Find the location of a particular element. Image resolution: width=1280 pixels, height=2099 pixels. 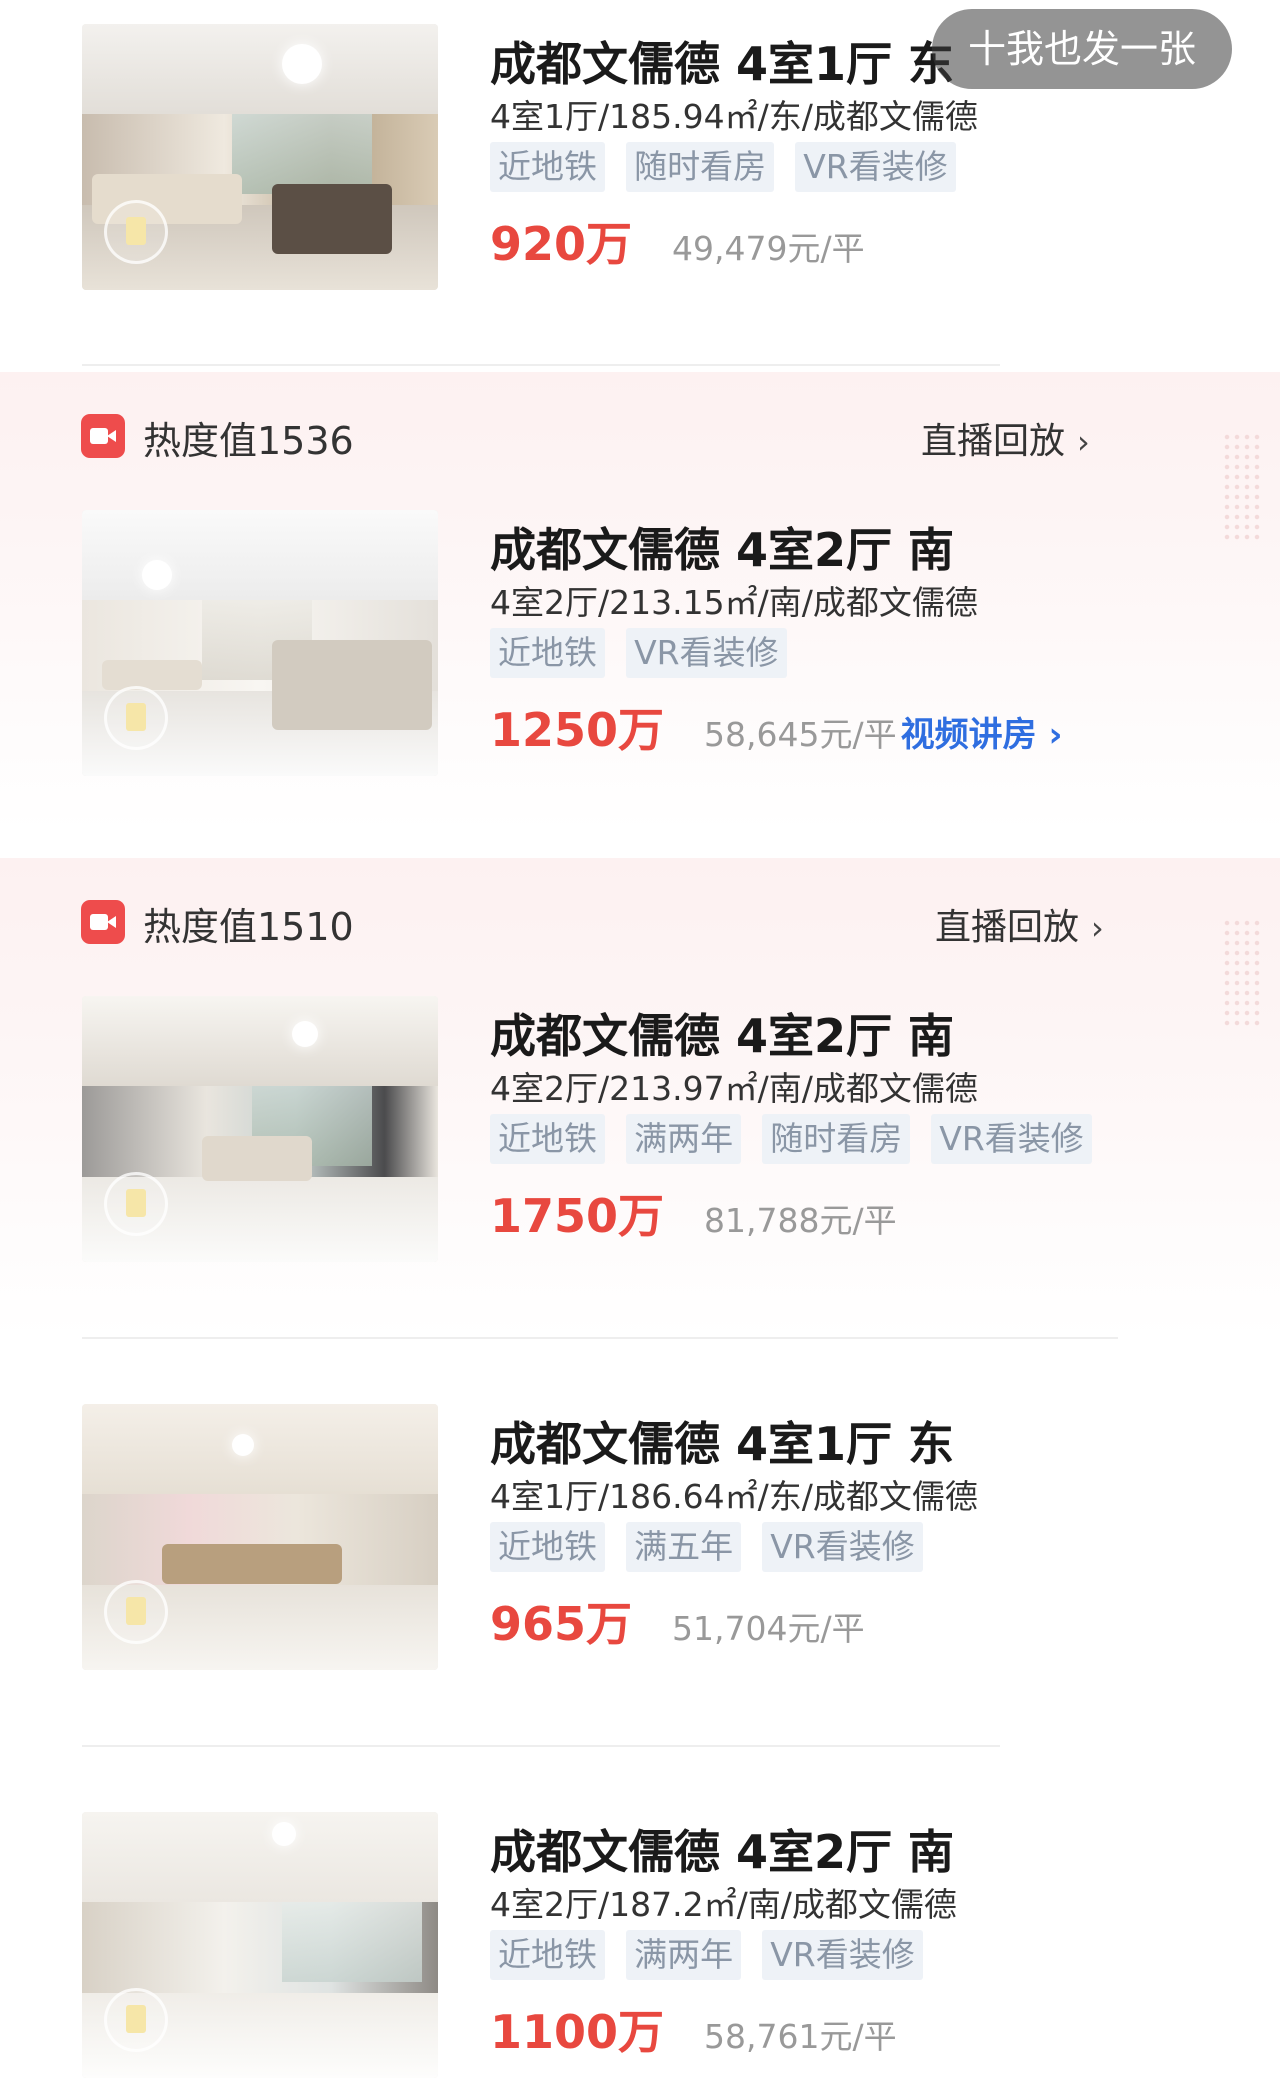

total-price: 1250万 is located at coordinates (577, 730).